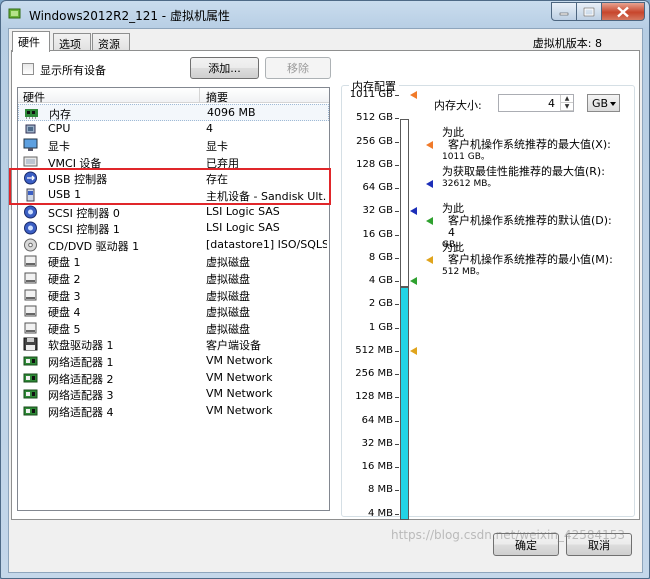 The image size is (650, 579). I want to click on hardware-name: 内存, so click(60, 114).